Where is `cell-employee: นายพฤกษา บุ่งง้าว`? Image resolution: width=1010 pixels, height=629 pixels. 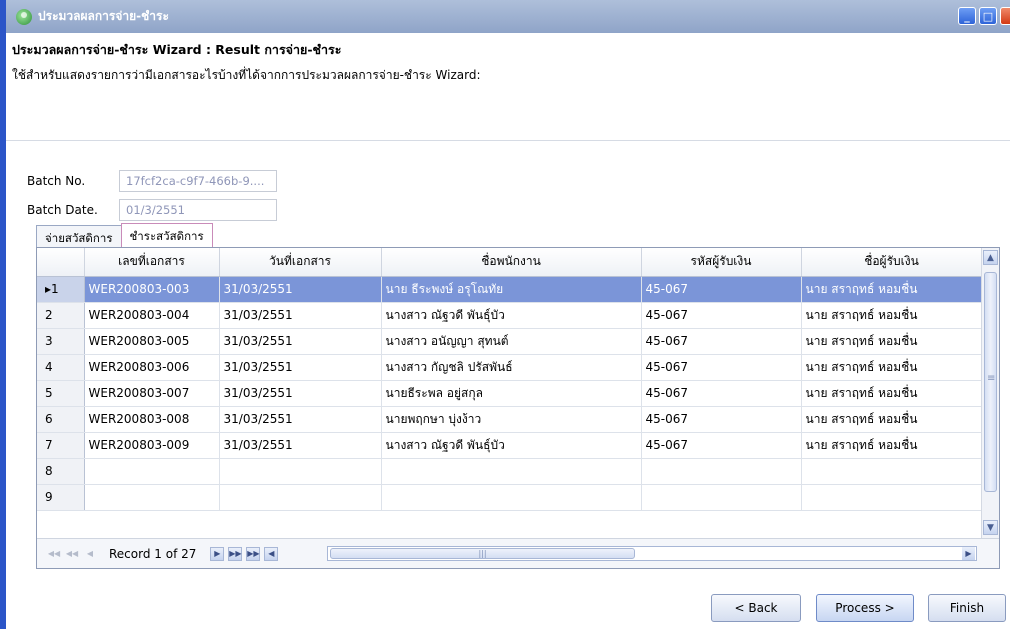 cell-employee: นายพฤกษา บุ่งง้าว is located at coordinates (511, 419).